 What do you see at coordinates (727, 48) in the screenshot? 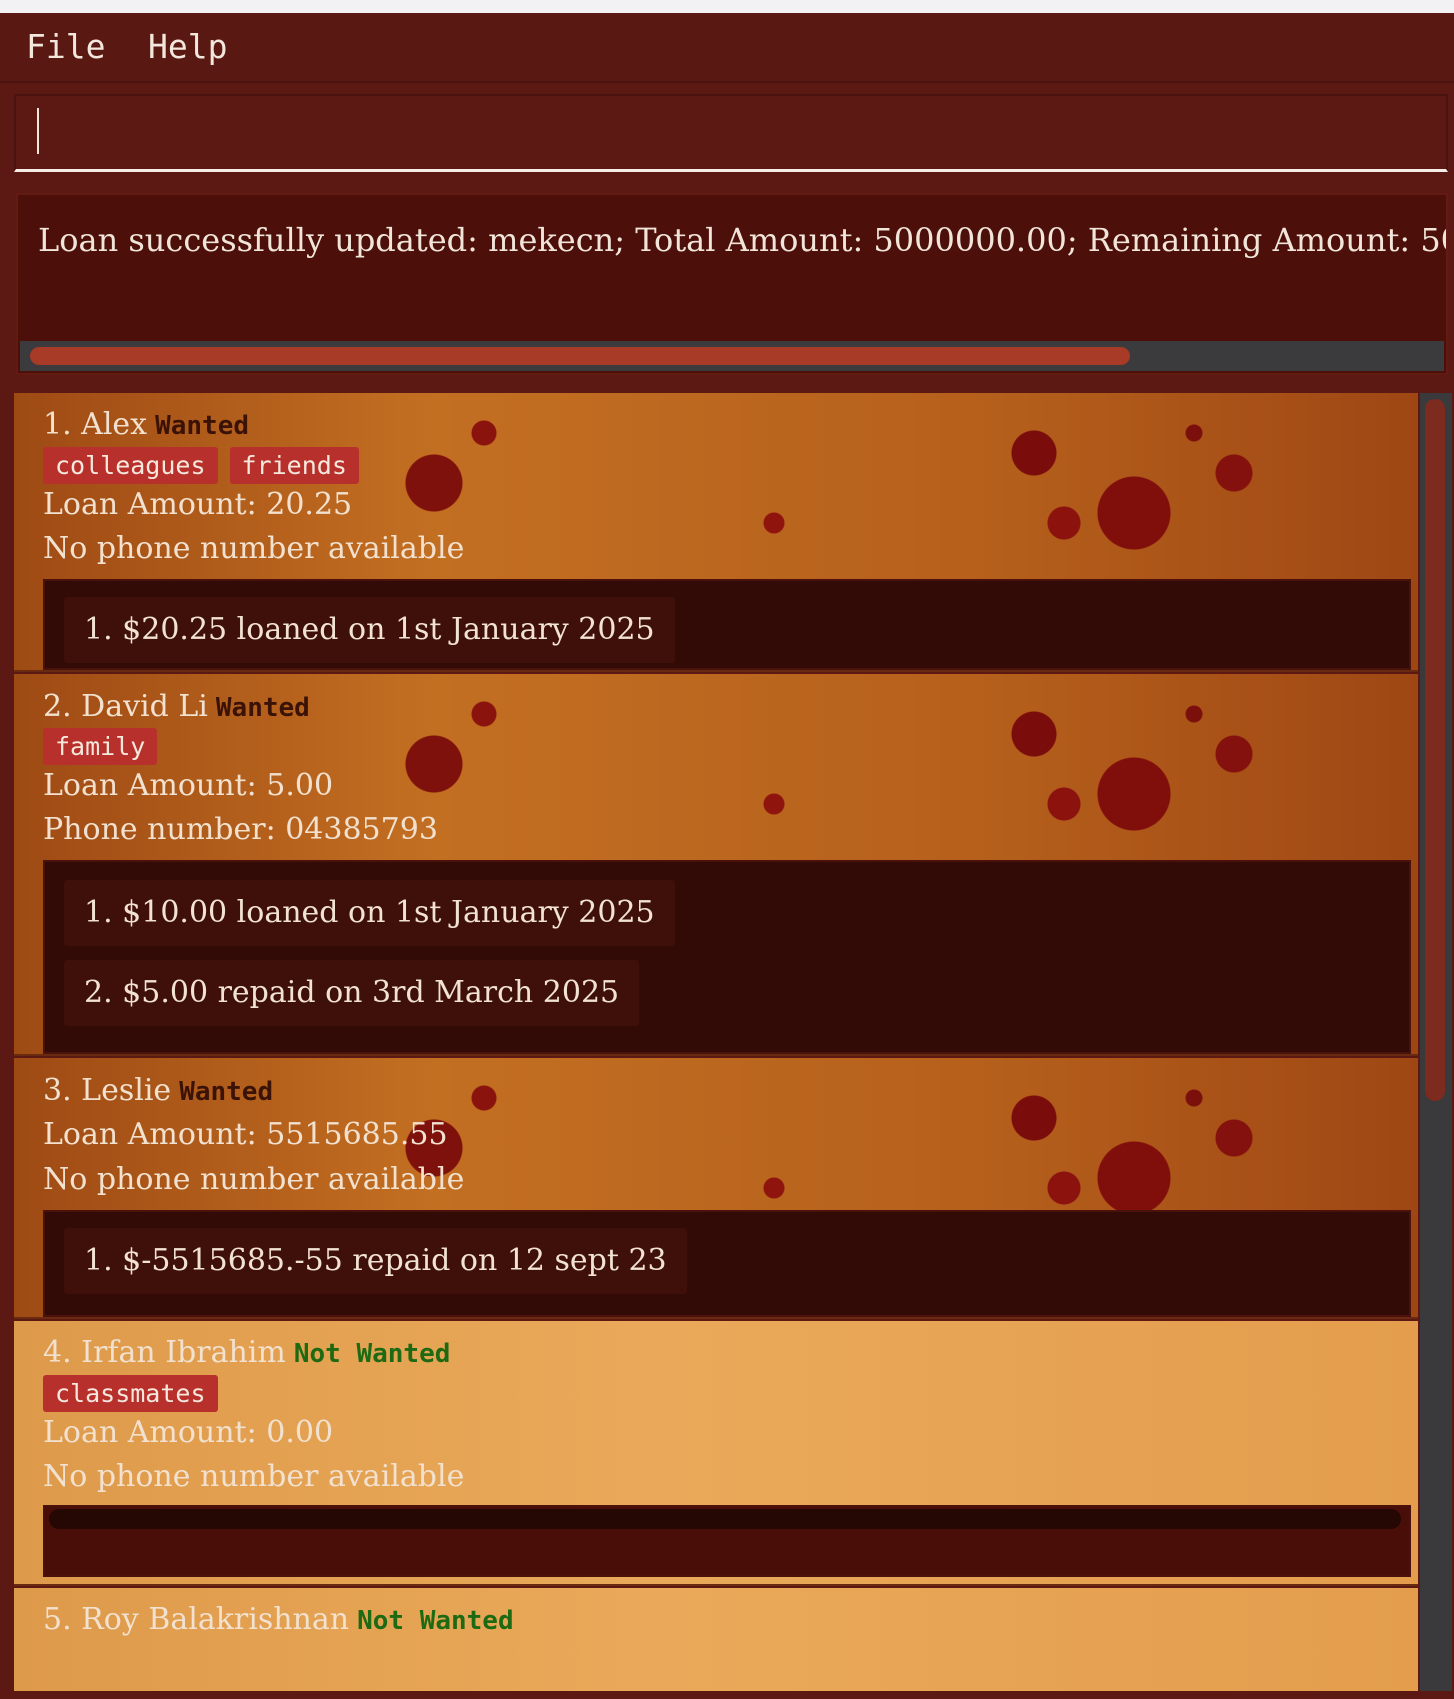
I see `menu-bar: File Help` at bounding box center [727, 48].